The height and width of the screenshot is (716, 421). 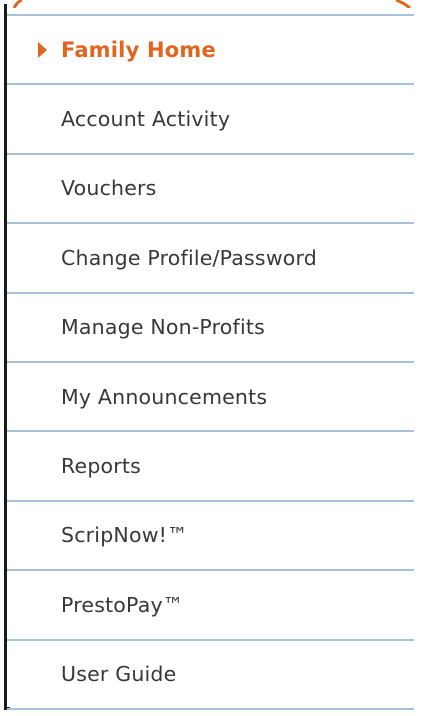 I want to click on sidebar-item-manage-non-profits: Manage Non-Profits, so click(x=210, y=328).